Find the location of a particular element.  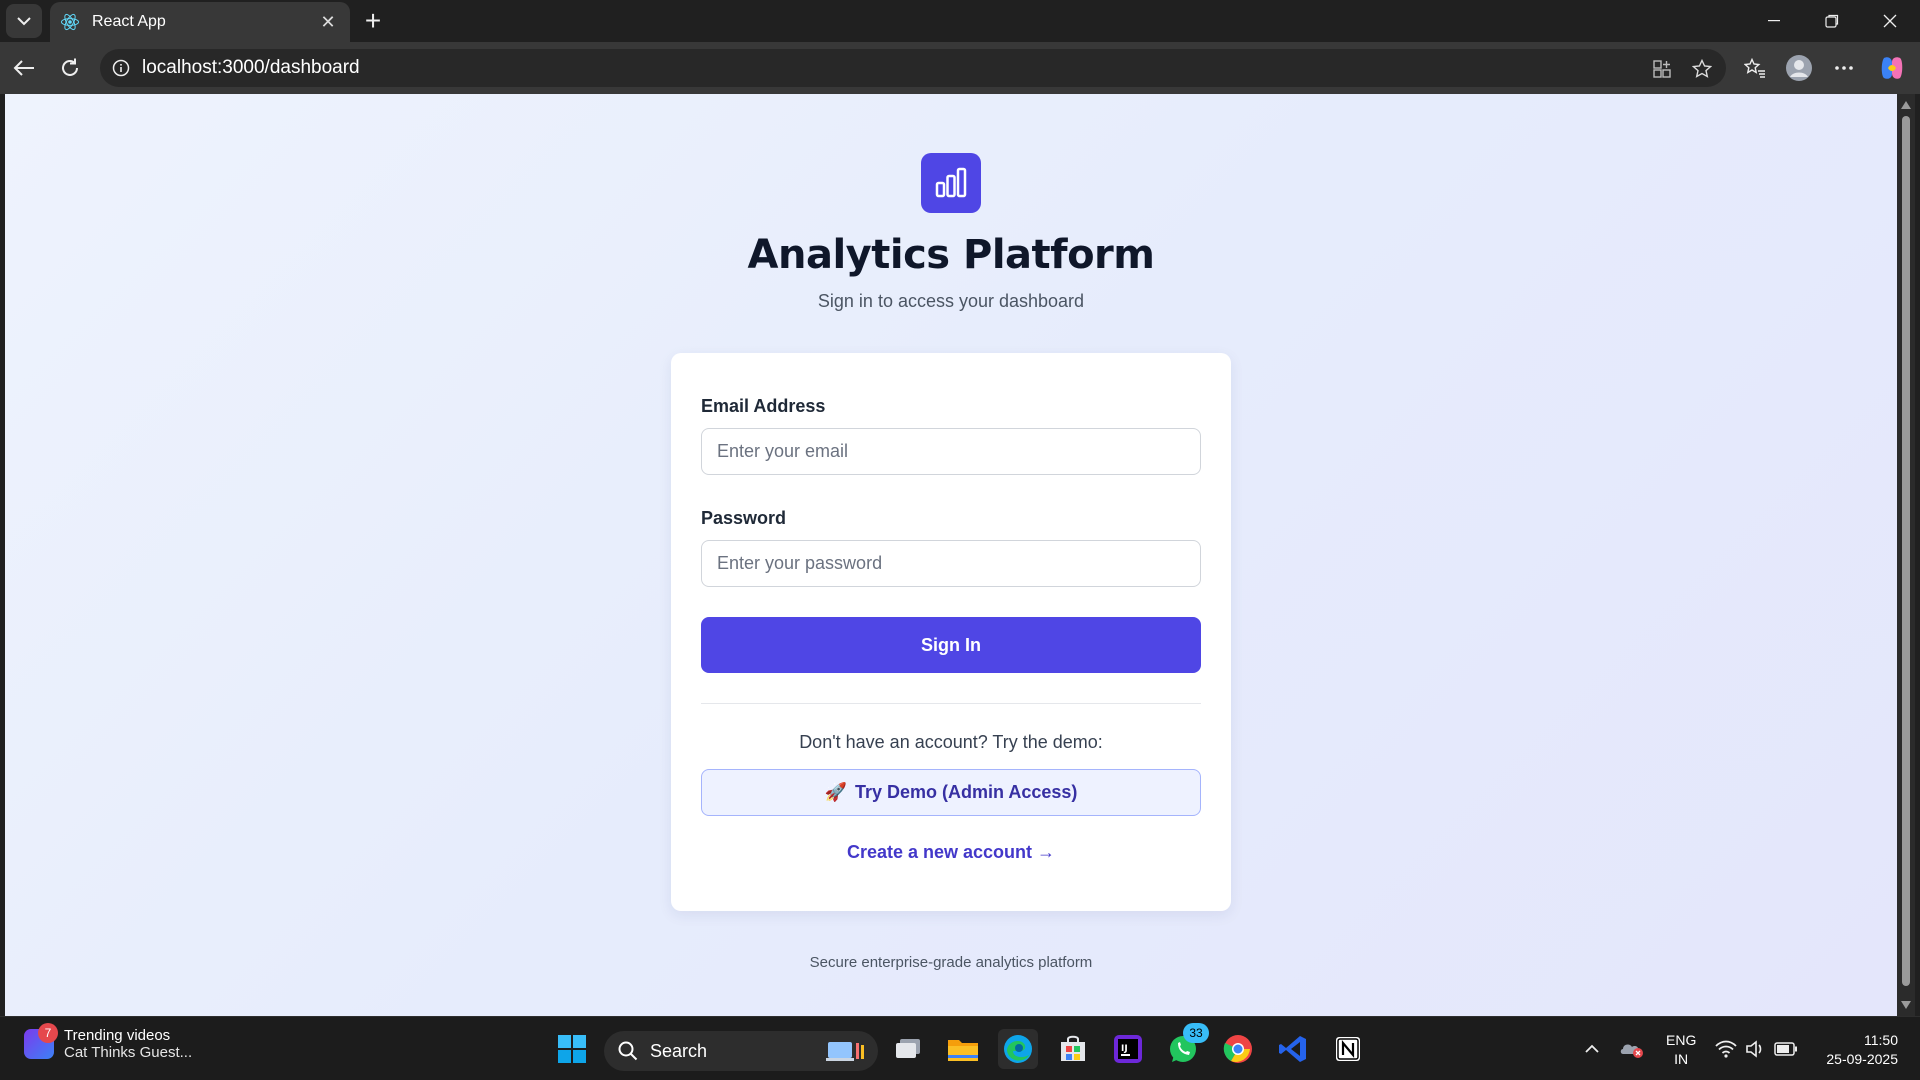

chevron-up-icon is located at coordinates (1592, 1048).